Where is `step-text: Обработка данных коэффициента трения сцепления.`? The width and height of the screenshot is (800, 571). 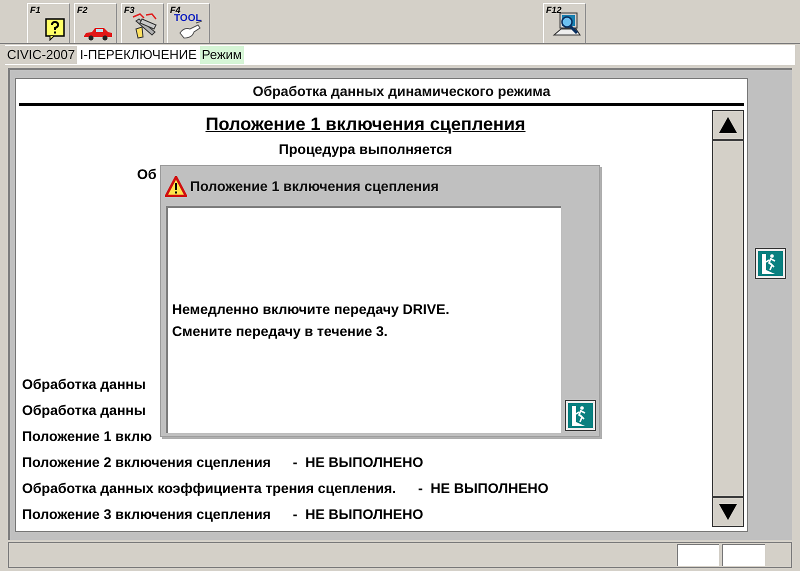 step-text: Обработка данных коэффициента трения сцепления. is located at coordinates (209, 488).